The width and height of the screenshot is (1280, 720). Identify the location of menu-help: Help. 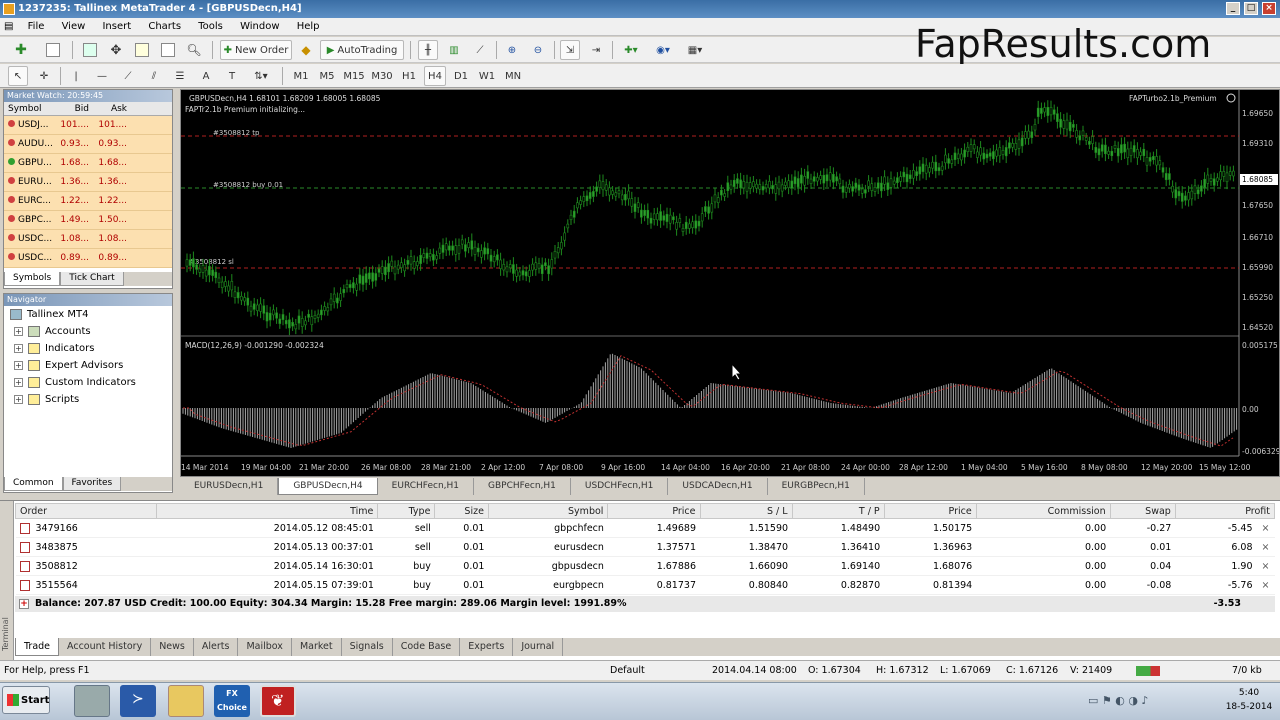
(308, 27).